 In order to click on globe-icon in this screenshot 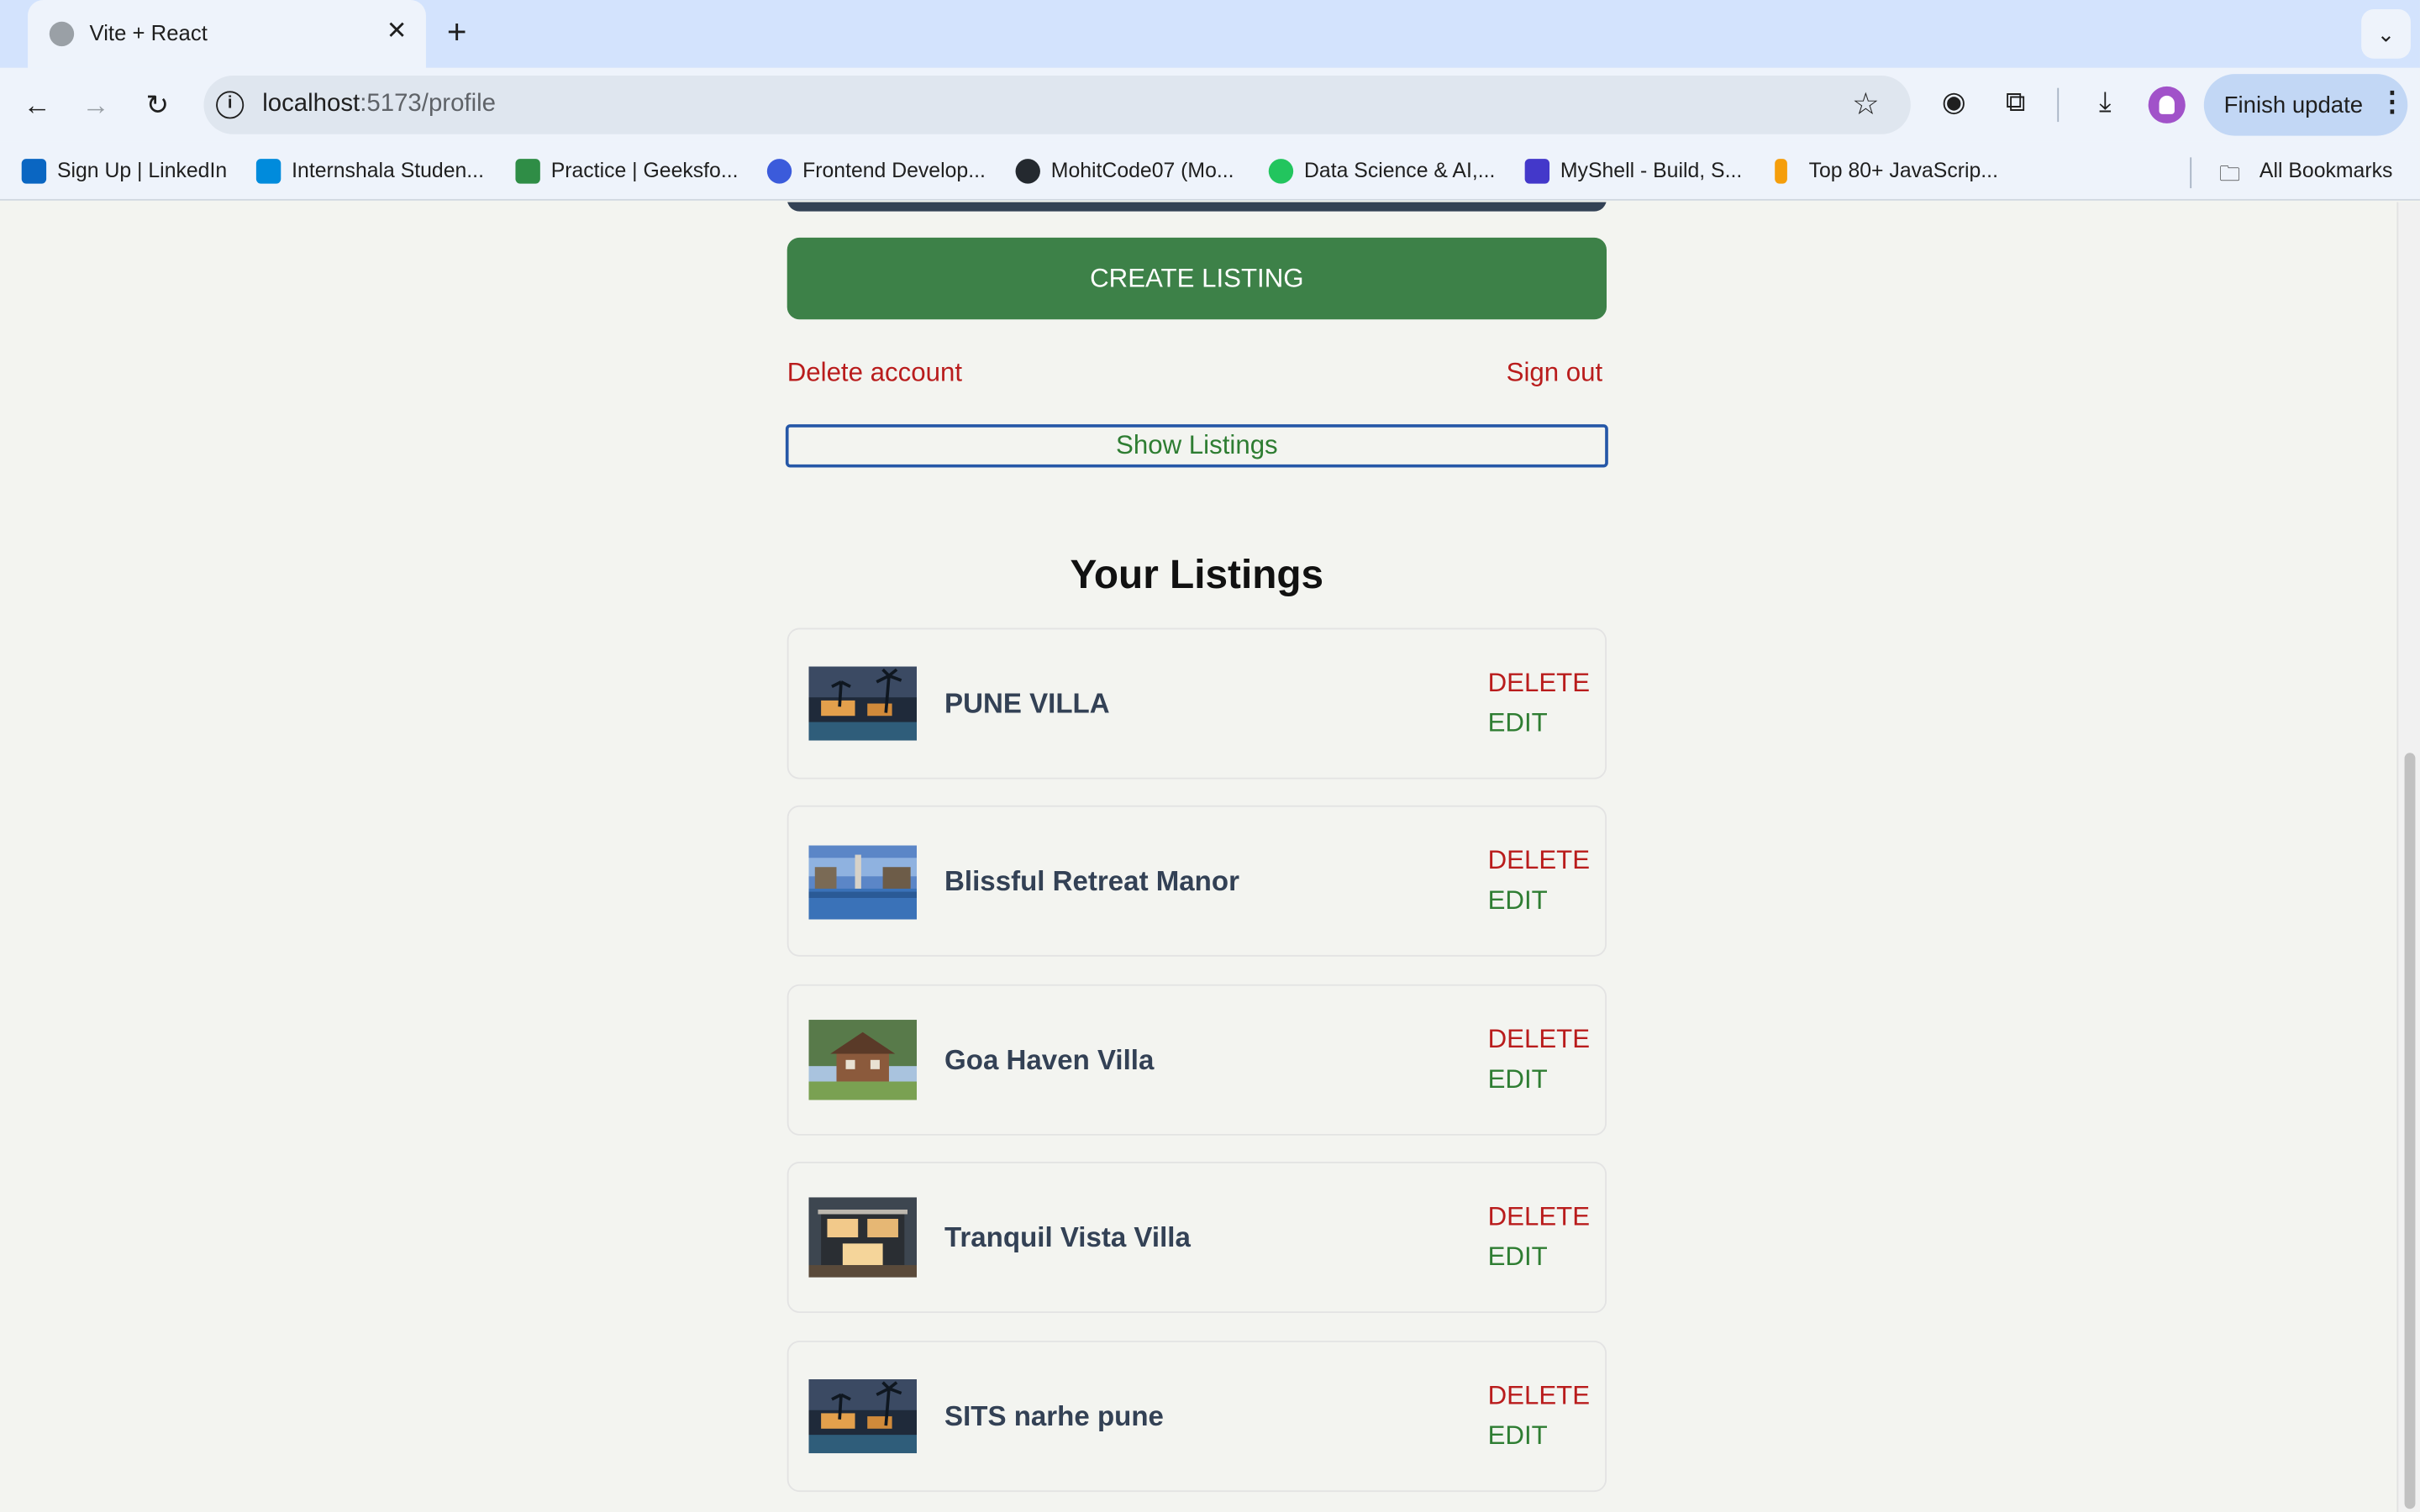, I will do `click(62, 34)`.